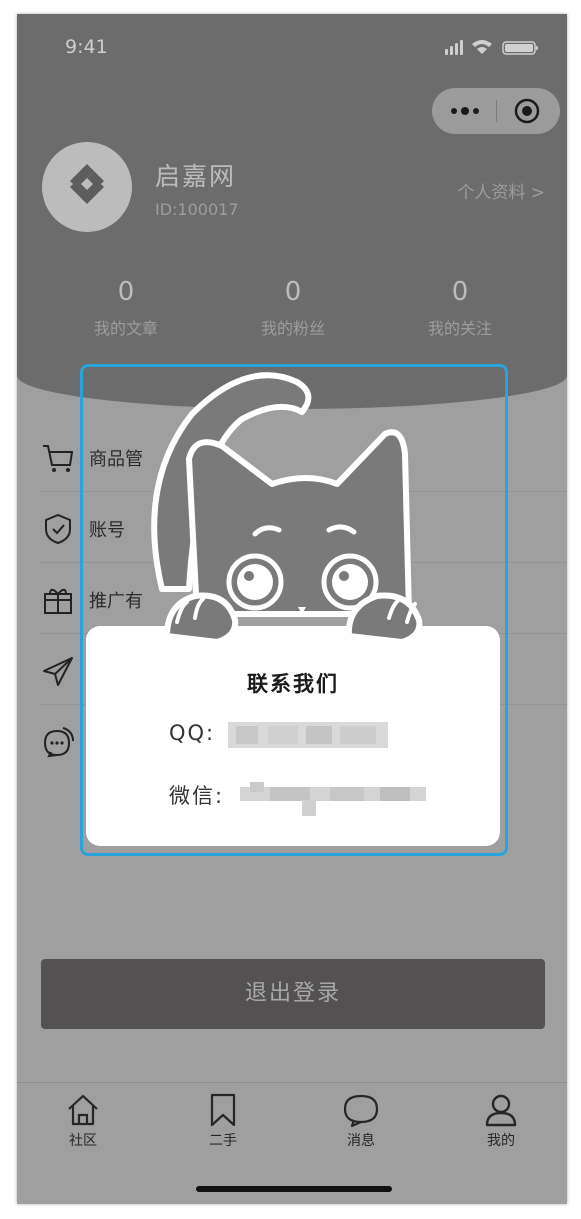  I want to click on wechat-row: 微信:, so click(196, 795).